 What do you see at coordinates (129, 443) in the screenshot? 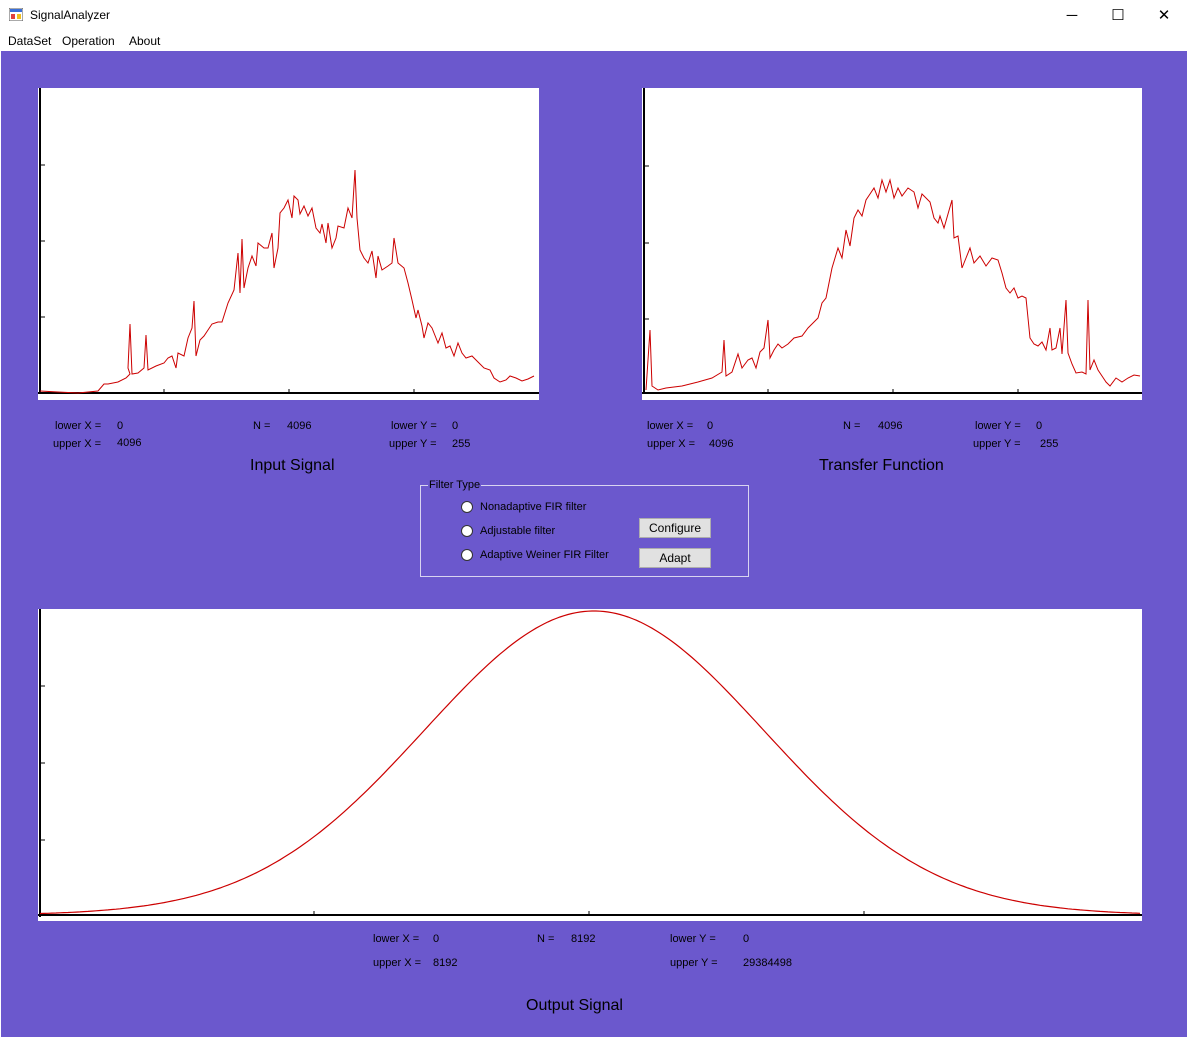
I see `input-upper-x-value: 4096` at bounding box center [129, 443].